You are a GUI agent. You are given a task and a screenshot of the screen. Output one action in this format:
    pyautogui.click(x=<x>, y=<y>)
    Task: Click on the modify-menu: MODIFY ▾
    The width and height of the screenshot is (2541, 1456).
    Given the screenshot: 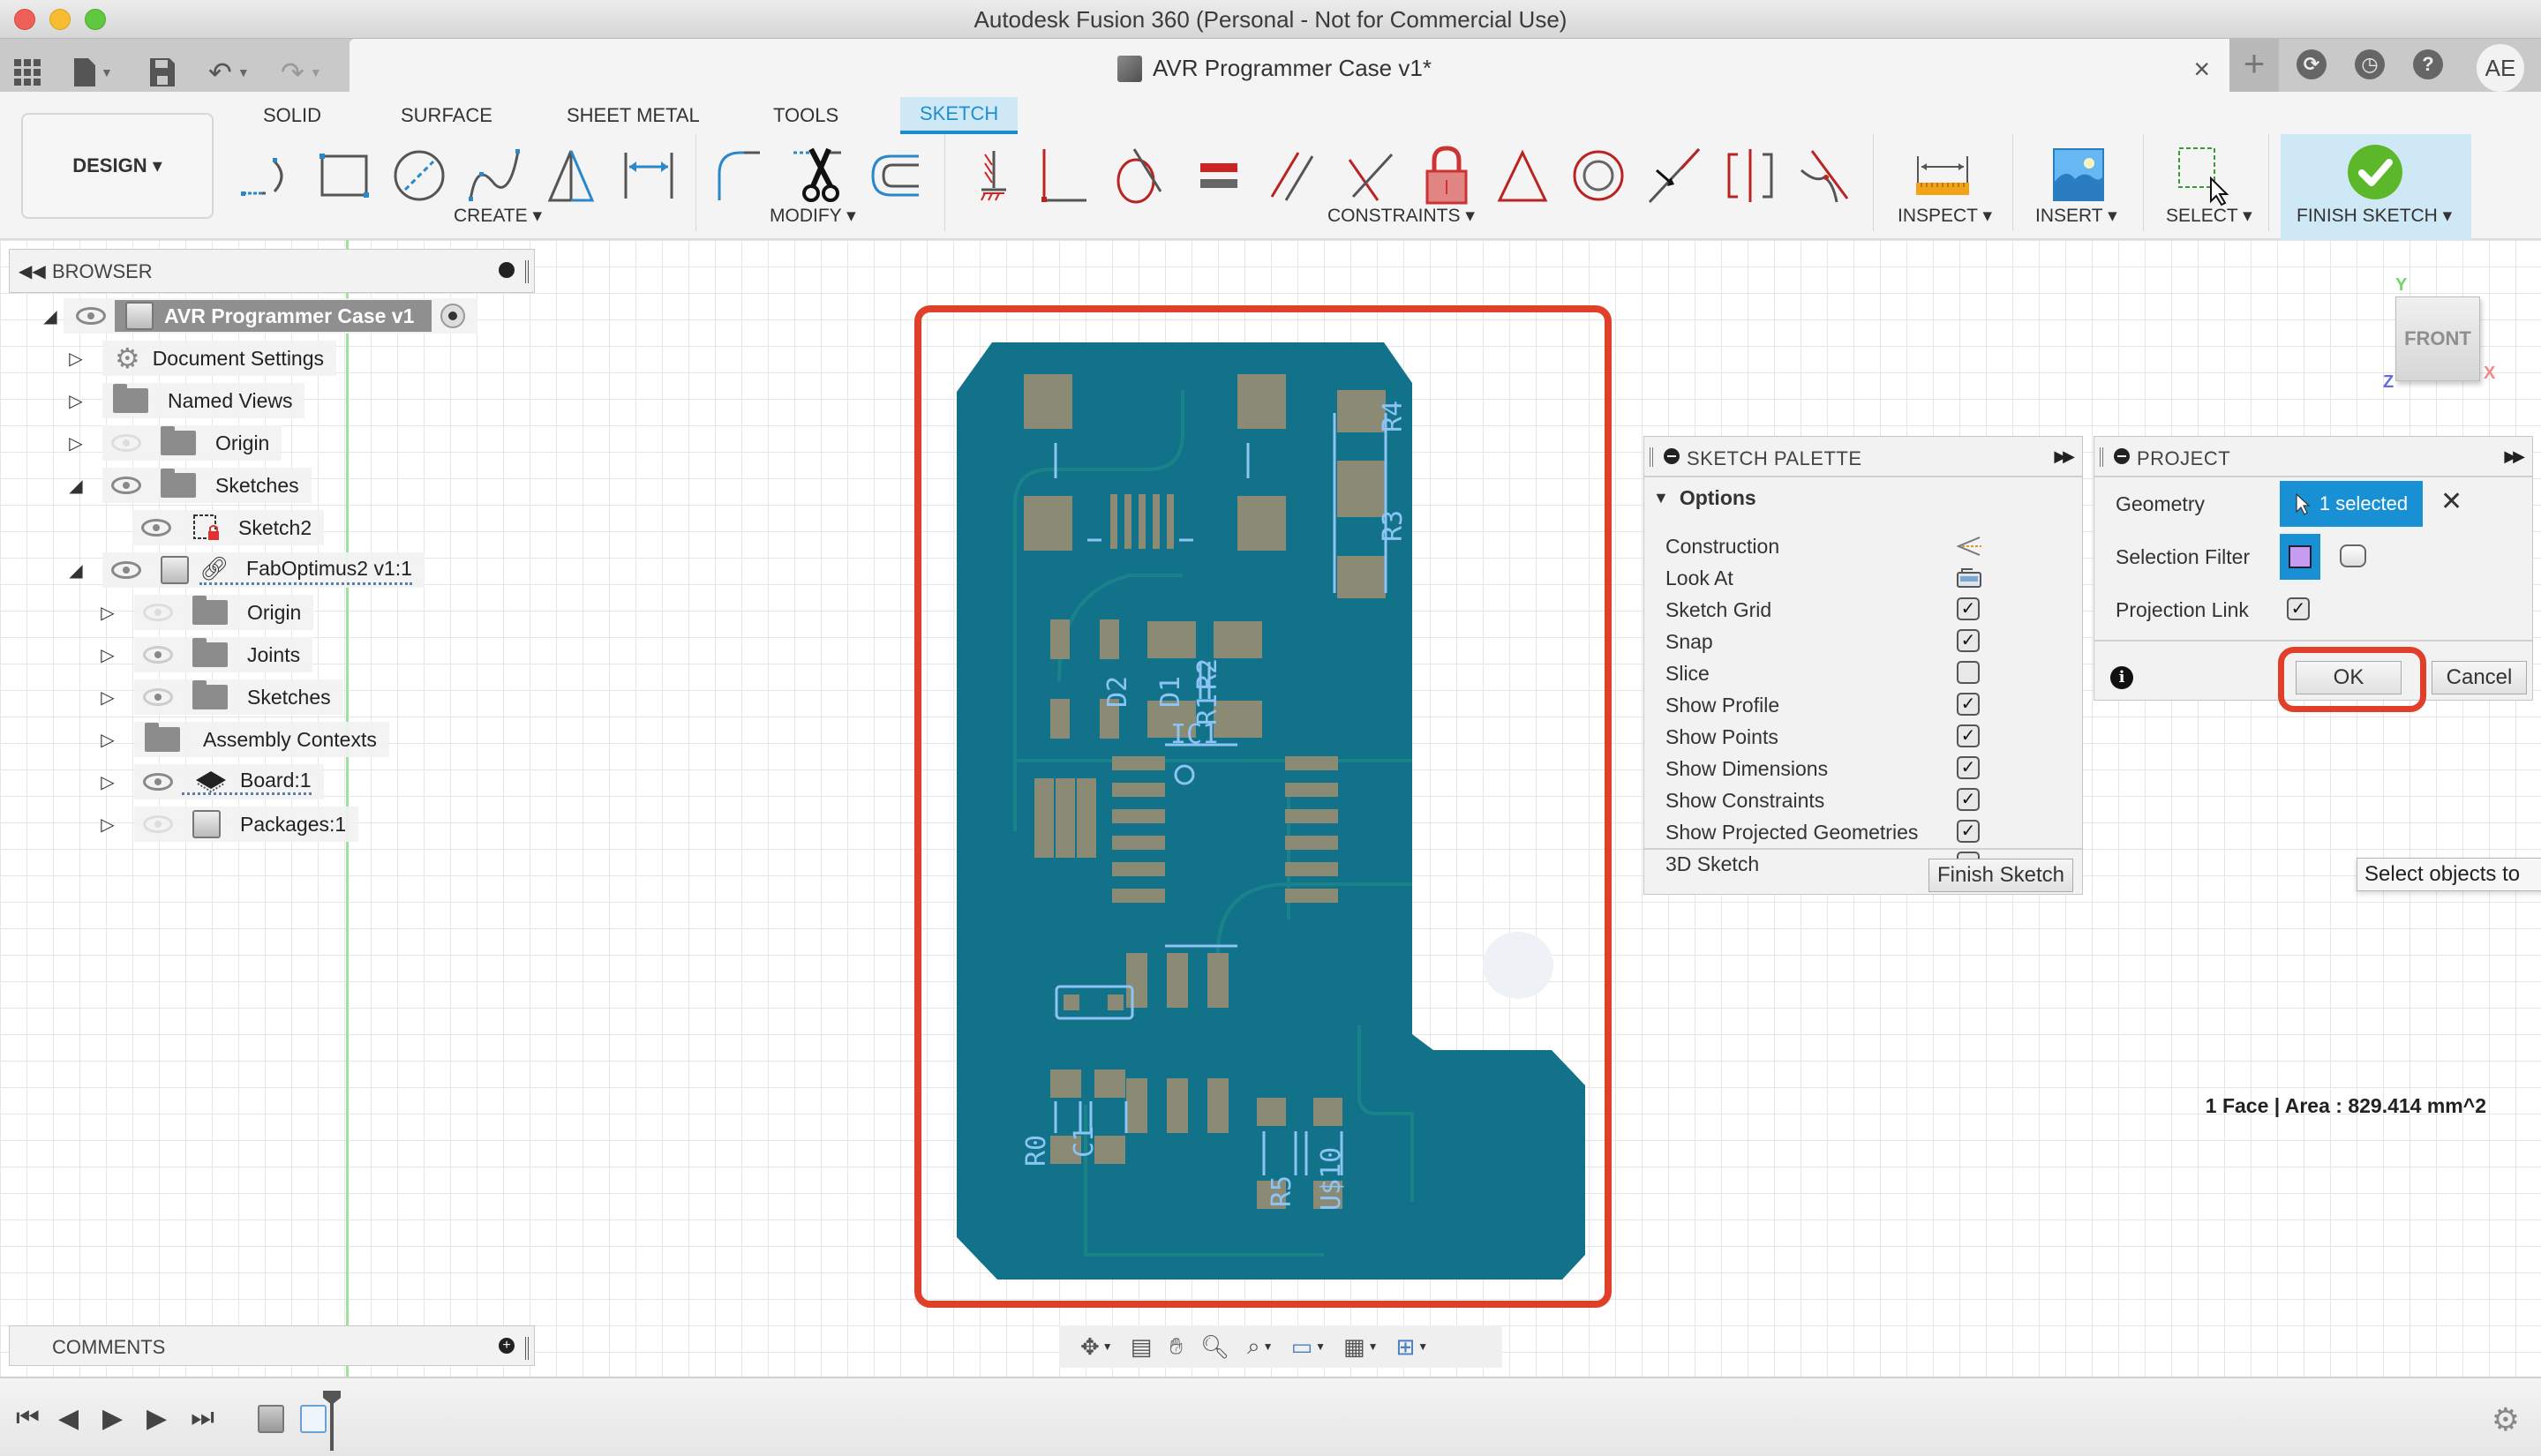 What is the action you would take?
    pyautogui.click(x=813, y=216)
    